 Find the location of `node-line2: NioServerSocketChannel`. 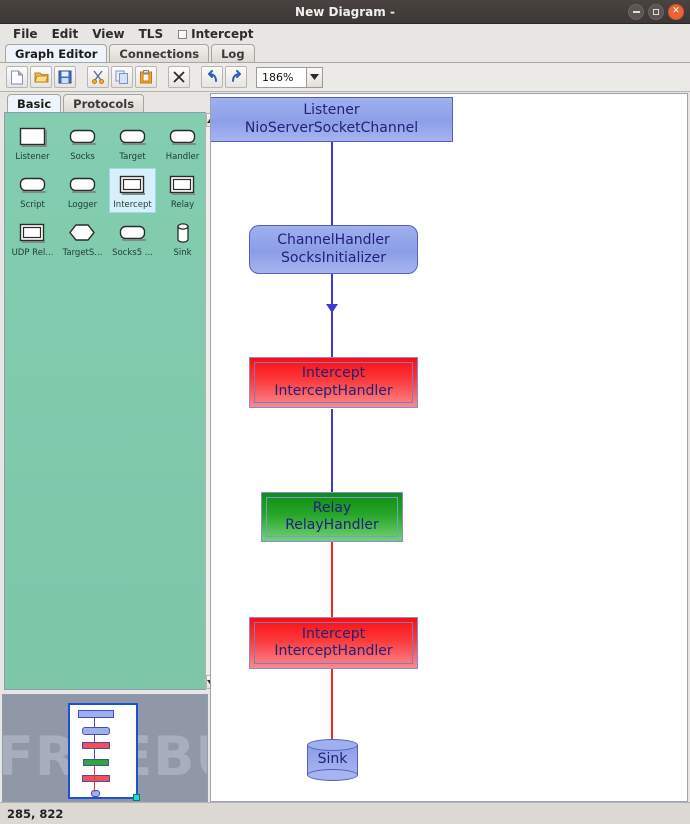

node-line2: NioServerSocketChannel is located at coordinates (331, 127).